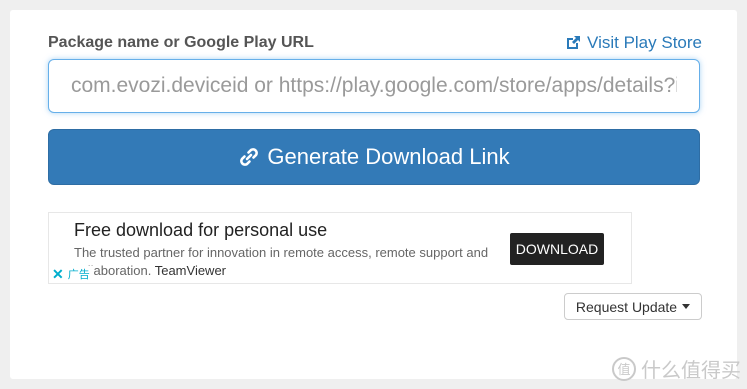 This screenshot has width=747, height=389. Describe the element at coordinates (190, 270) in the screenshot. I see `ad-brand: TeamViewer` at that location.